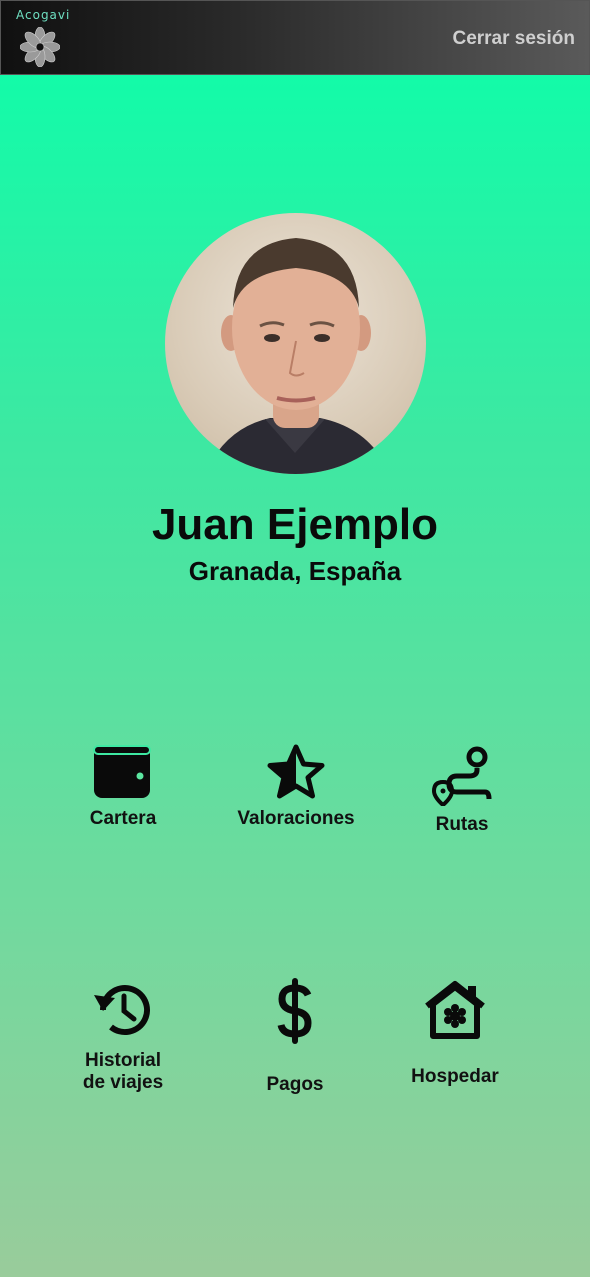 The width and height of the screenshot is (590, 1277). I want to click on avatar, so click(295, 343).